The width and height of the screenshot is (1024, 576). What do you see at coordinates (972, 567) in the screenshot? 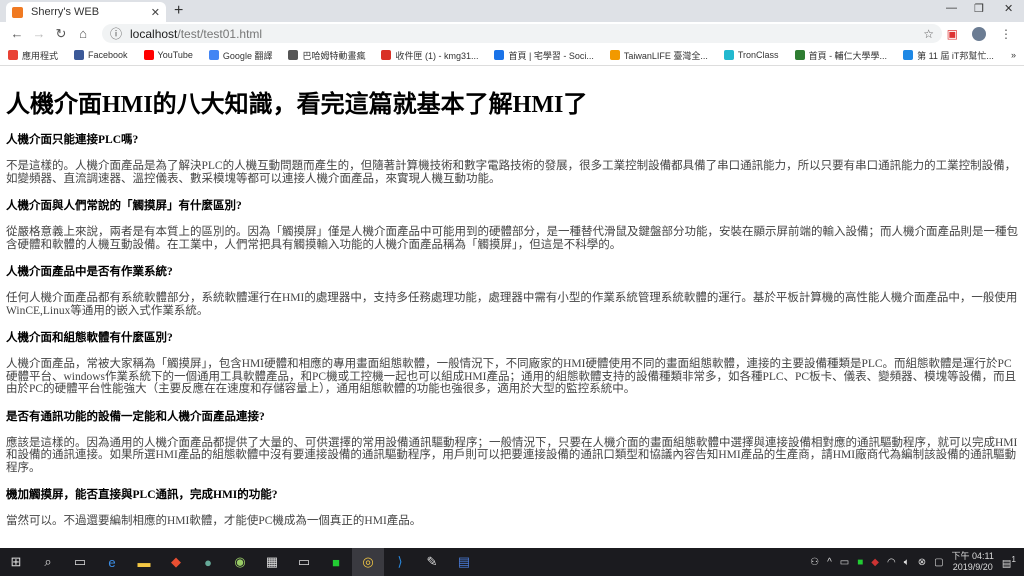
I see `clock-date: 2019/9/20` at bounding box center [972, 567].